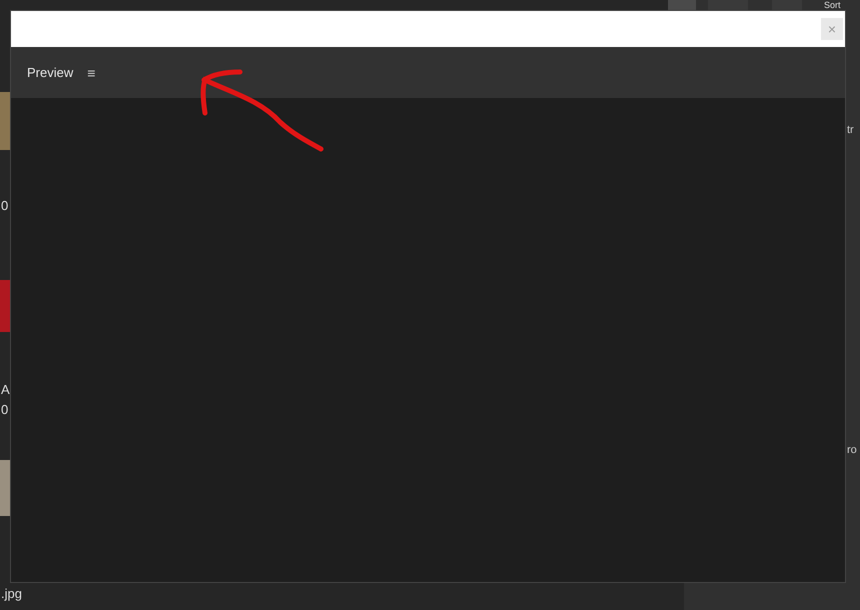 Image resolution: width=860 pixels, height=610 pixels. I want to click on preview-title: Preview, so click(50, 73).